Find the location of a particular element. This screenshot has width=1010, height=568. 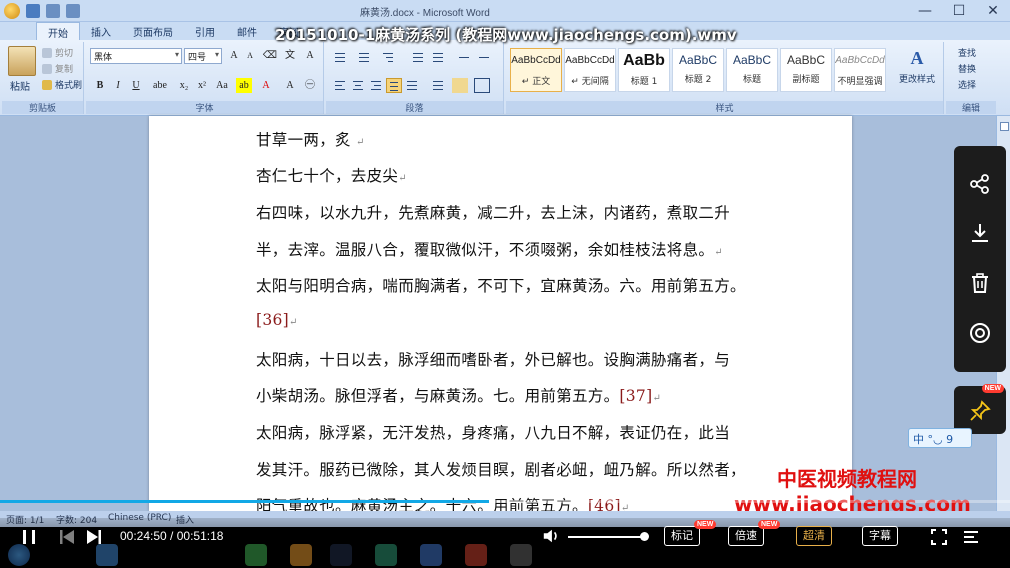

select-button: 选择 is located at coordinates (967, 84).